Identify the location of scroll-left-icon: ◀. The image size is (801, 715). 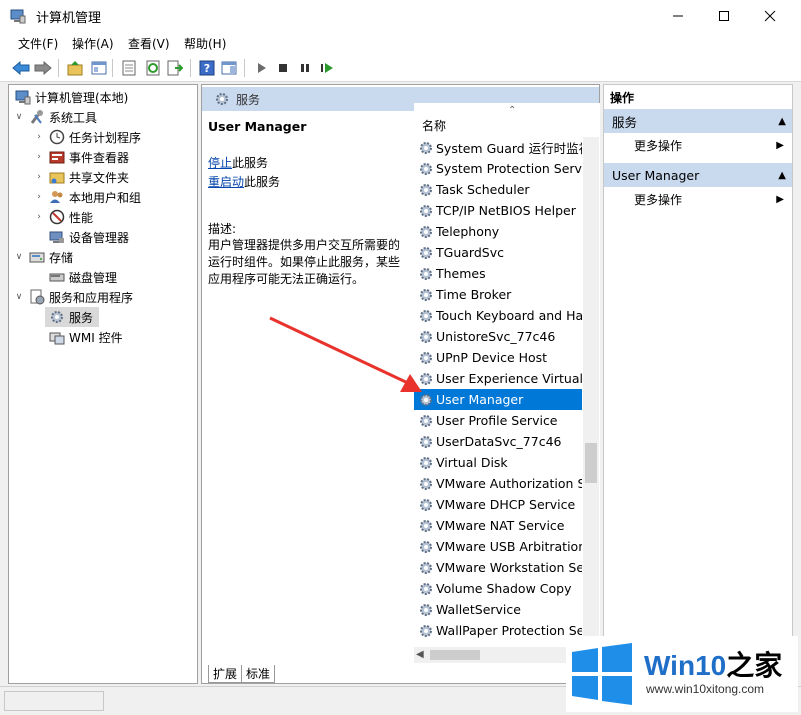
(420, 654).